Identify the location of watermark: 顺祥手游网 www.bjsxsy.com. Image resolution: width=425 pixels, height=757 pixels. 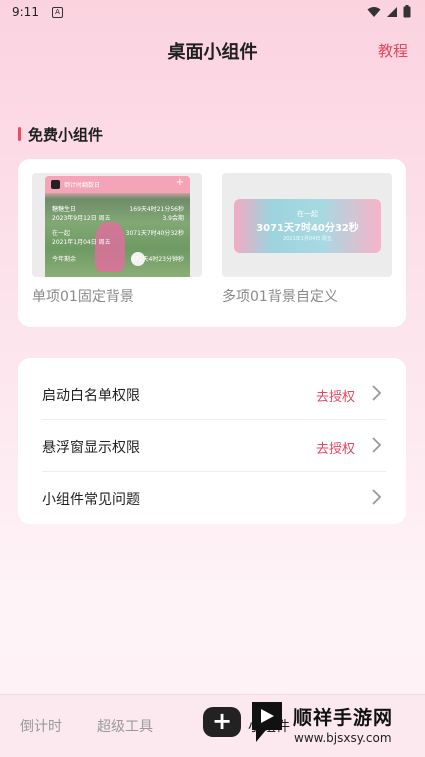
(332, 725).